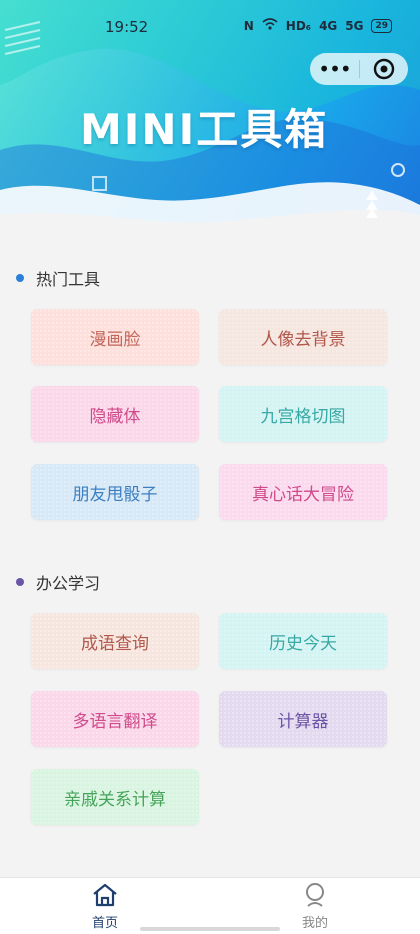 The image size is (420, 934). I want to click on tool-remove-background: 人像去背景, so click(303, 337).